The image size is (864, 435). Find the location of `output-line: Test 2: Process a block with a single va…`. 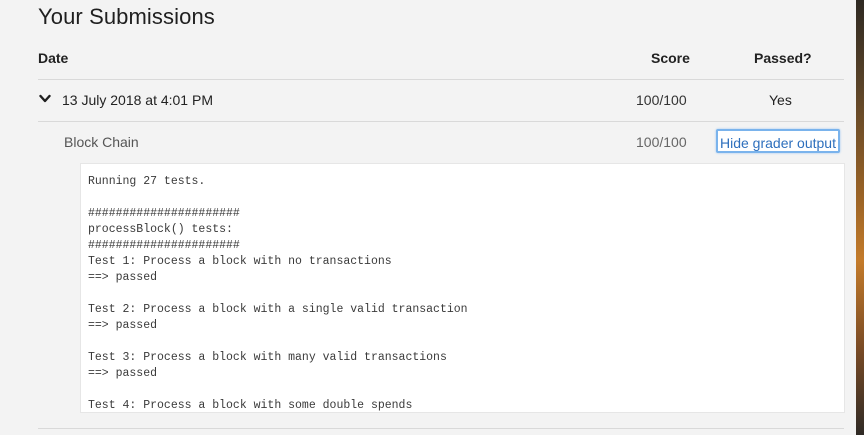

output-line: Test 2: Process a block with a single va… is located at coordinates (278, 309).